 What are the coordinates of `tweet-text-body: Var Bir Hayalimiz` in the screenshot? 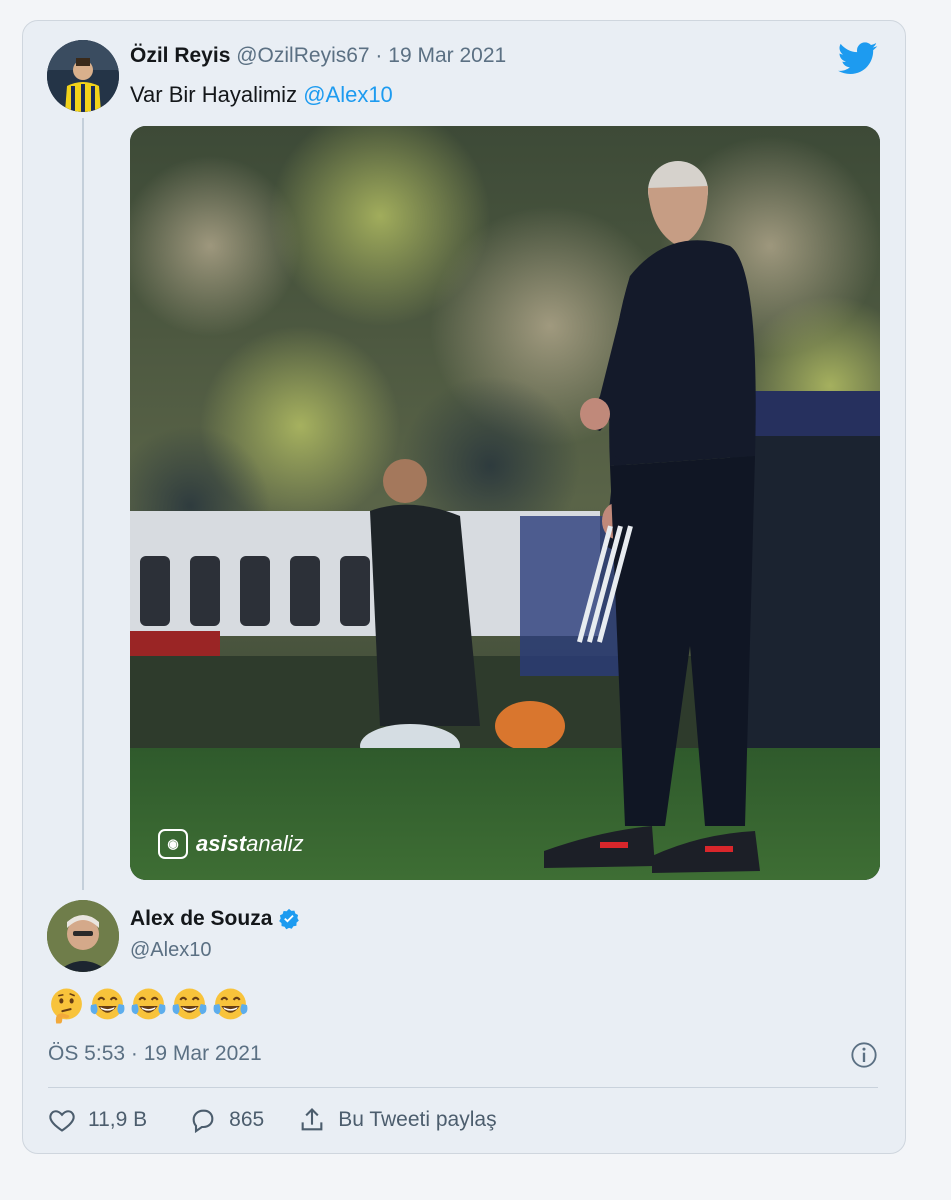 It's located at (217, 94).